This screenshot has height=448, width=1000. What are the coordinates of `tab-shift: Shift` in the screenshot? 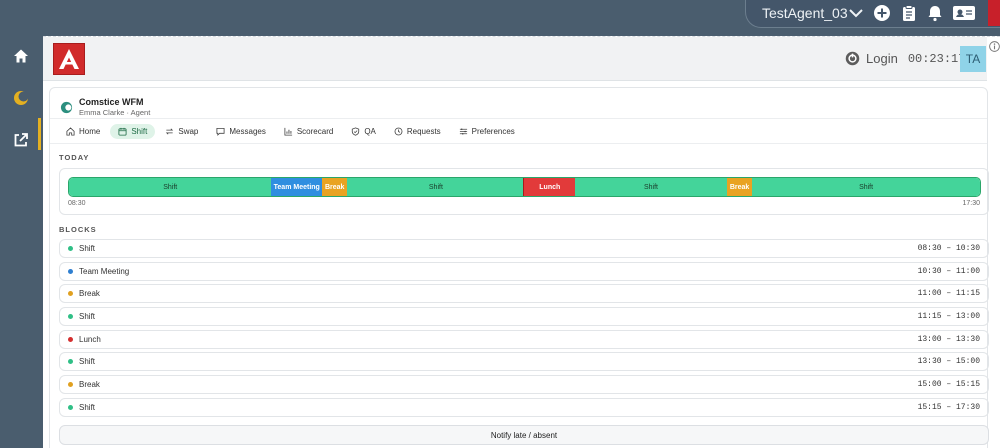 It's located at (133, 131).